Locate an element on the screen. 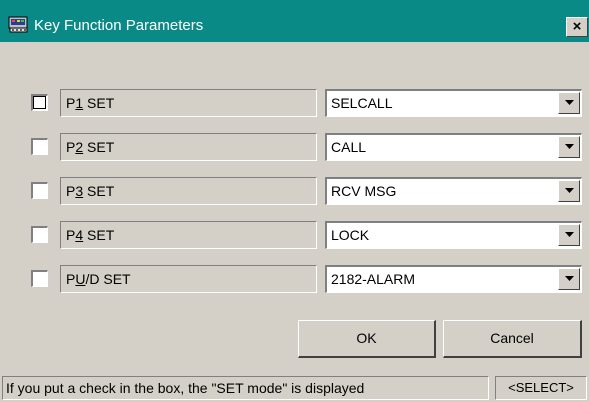 The image size is (589, 402). p3-dropdown-button is located at coordinates (569, 191).